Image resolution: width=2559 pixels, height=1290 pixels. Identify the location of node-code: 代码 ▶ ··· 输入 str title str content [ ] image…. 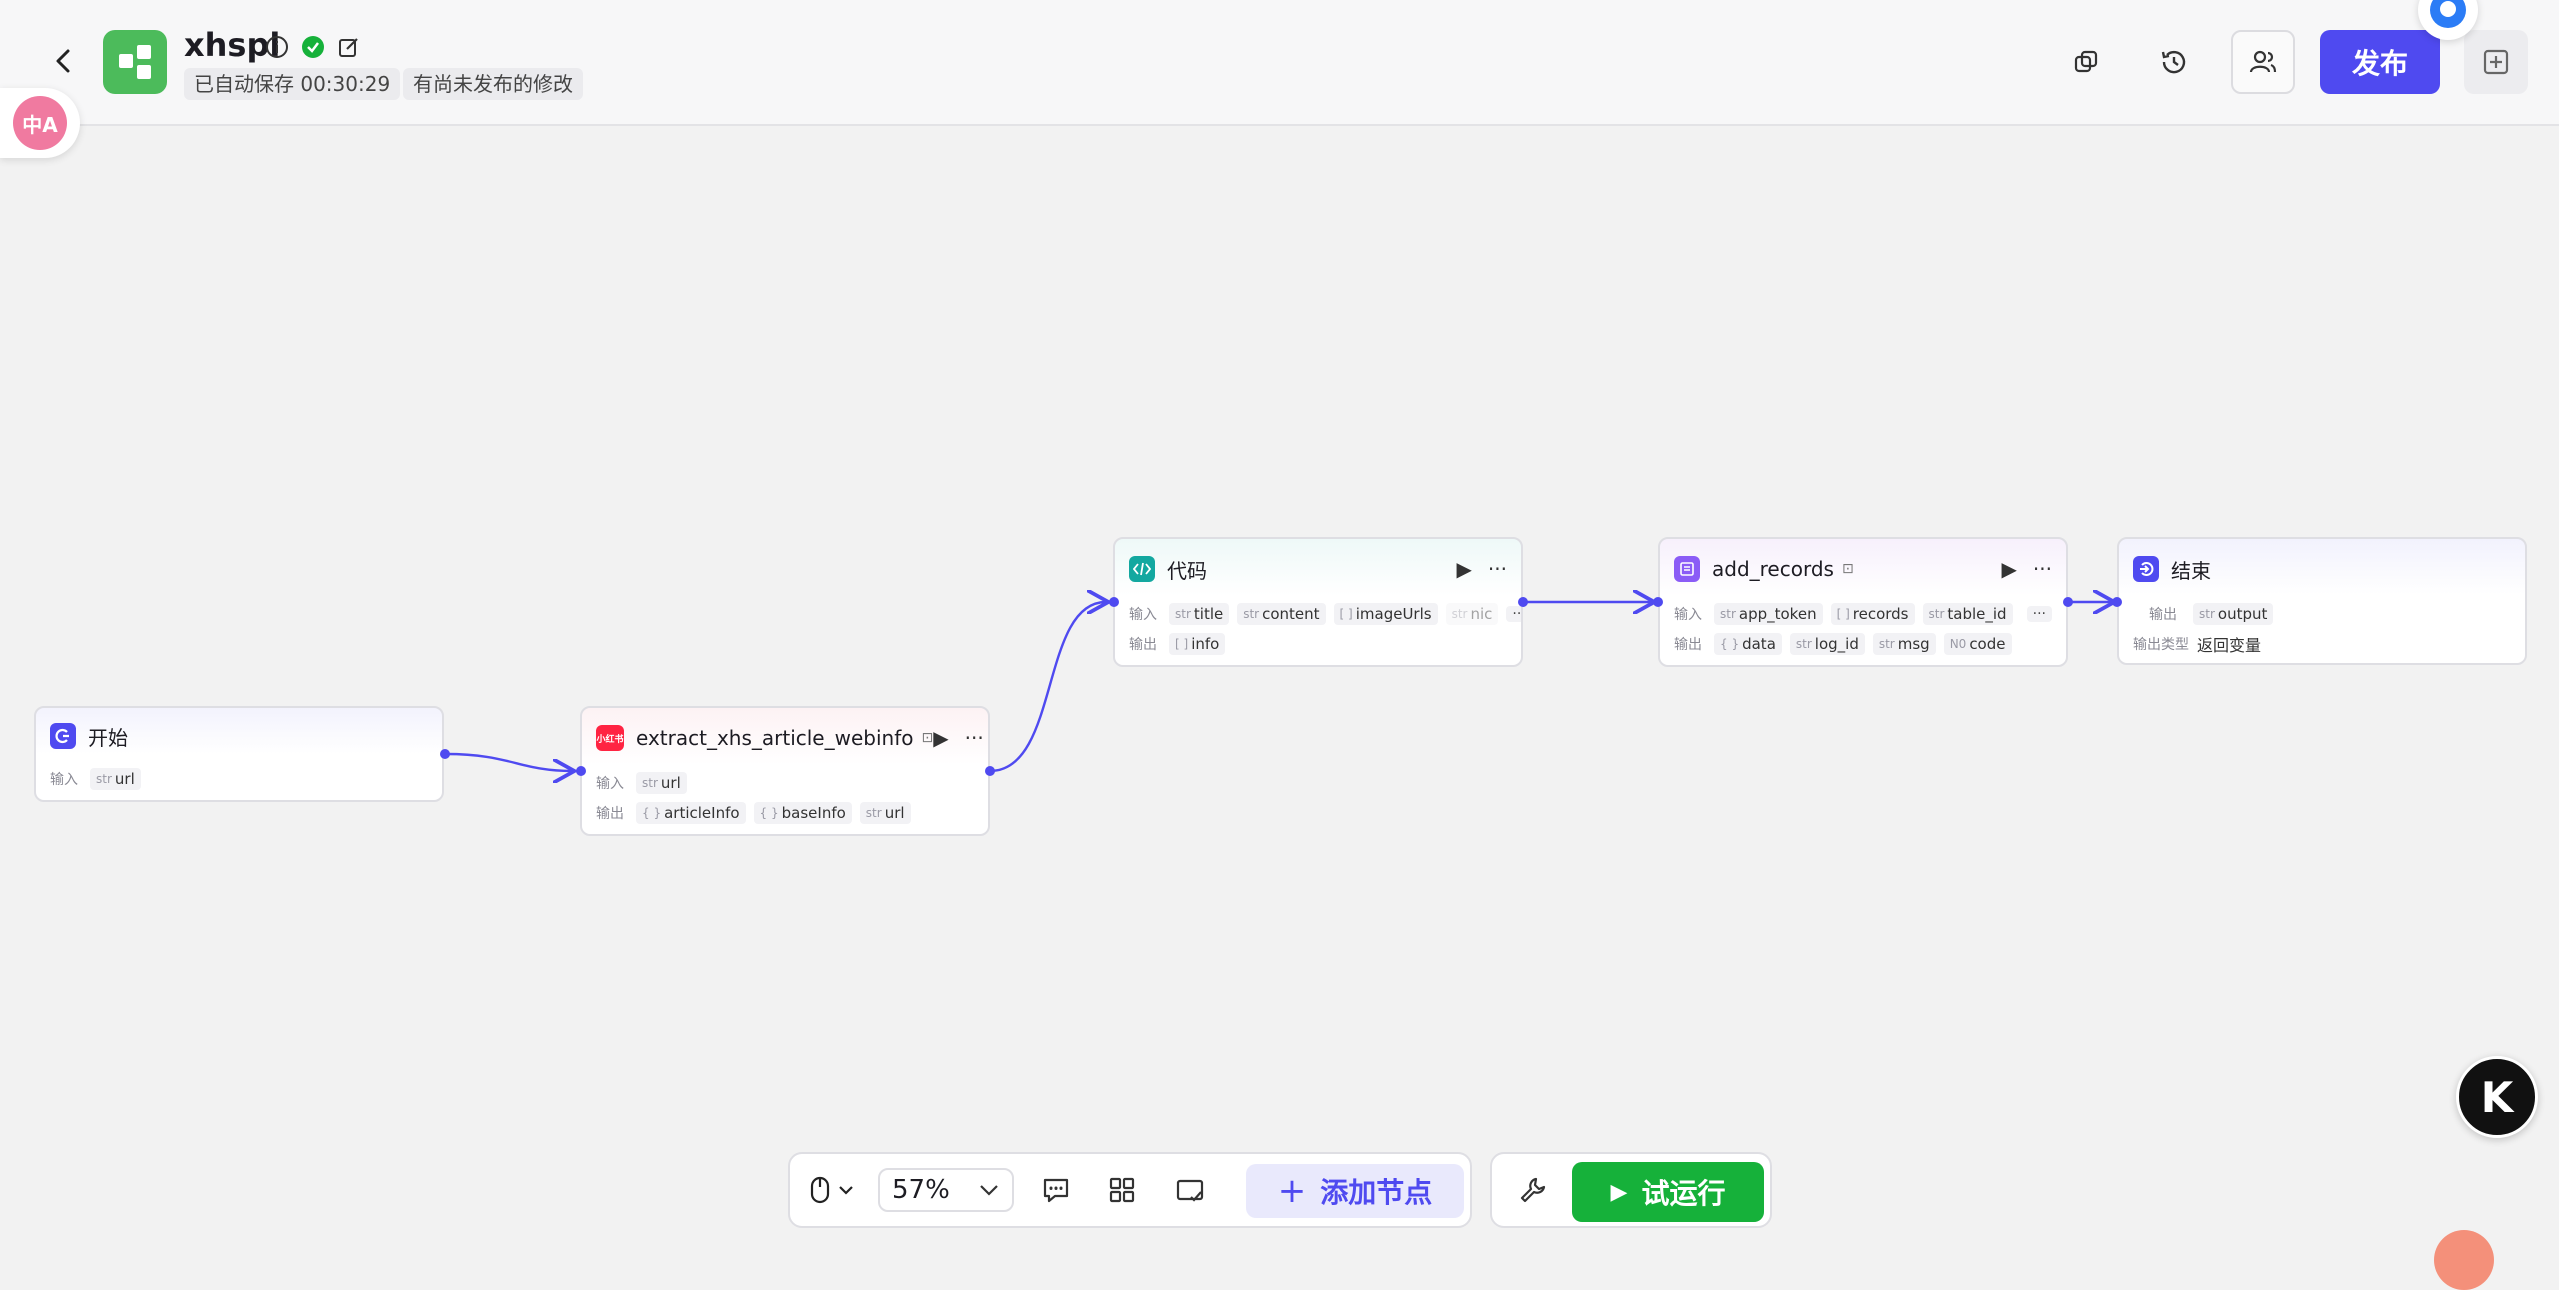
(1318, 602).